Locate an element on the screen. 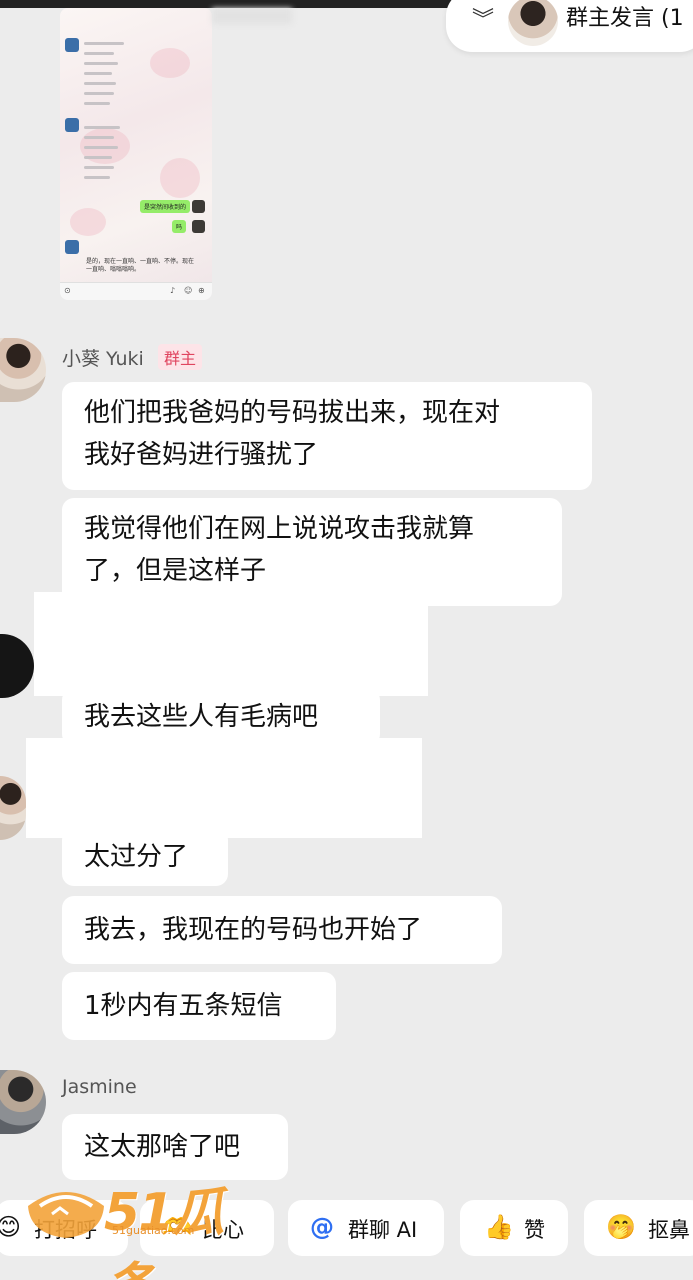 Image resolution: width=693 pixels, height=1280 pixels. avatar-hidden is located at coordinates (17, 666).